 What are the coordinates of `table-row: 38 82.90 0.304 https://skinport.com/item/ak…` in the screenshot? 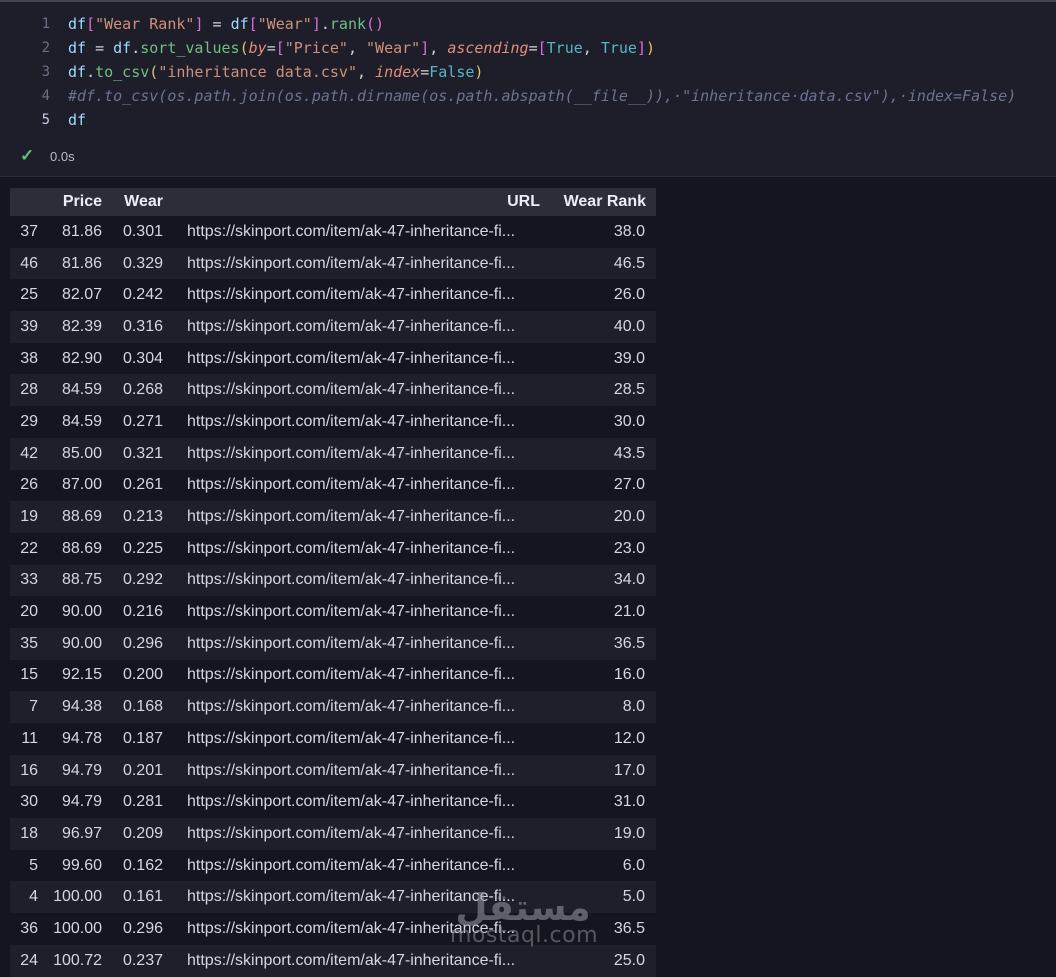 It's located at (333, 359).